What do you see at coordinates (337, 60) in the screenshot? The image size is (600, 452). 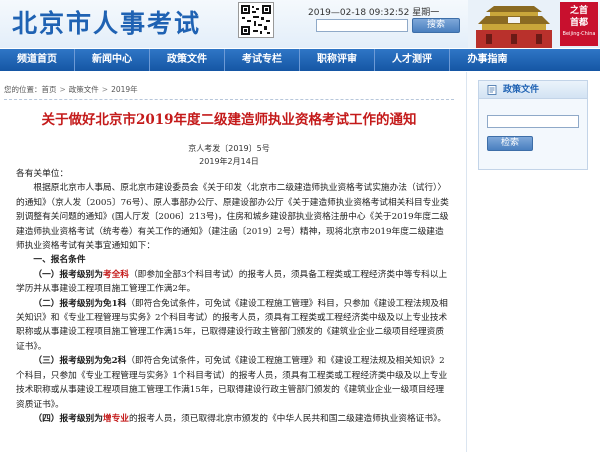 I see `nav-item-titles: 职称评审` at bounding box center [337, 60].